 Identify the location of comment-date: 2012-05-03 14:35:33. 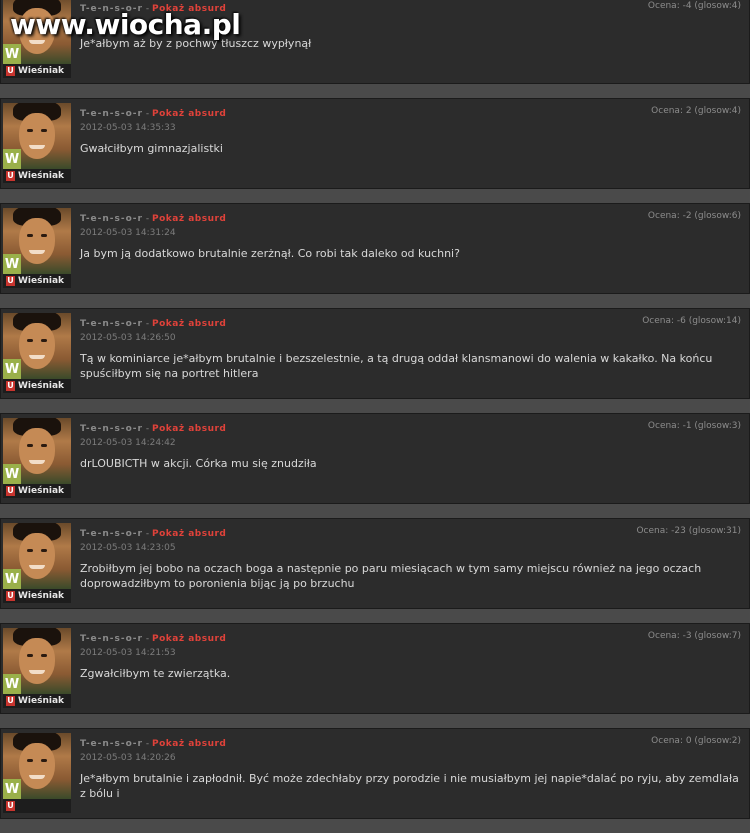
(128, 128).